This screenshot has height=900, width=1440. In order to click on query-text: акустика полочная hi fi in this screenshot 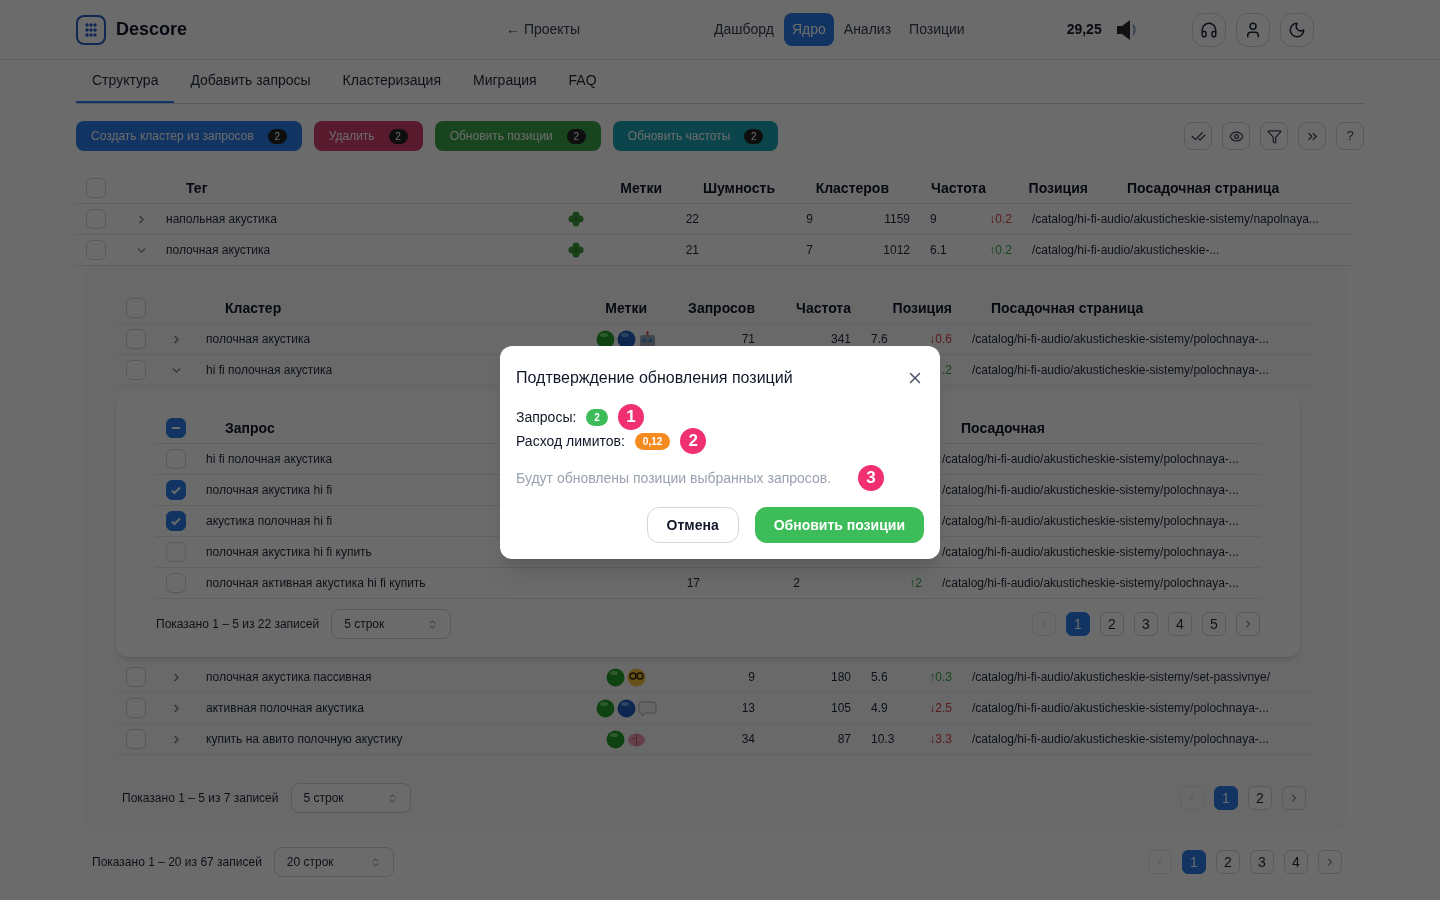, I will do `click(269, 521)`.